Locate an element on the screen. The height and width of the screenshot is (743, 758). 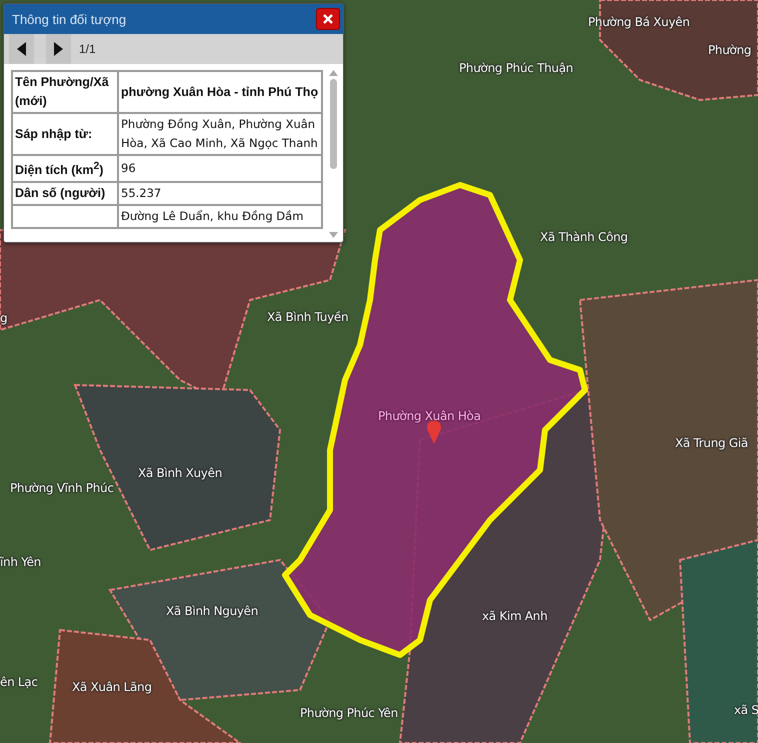
next-button is located at coordinates (58, 49).